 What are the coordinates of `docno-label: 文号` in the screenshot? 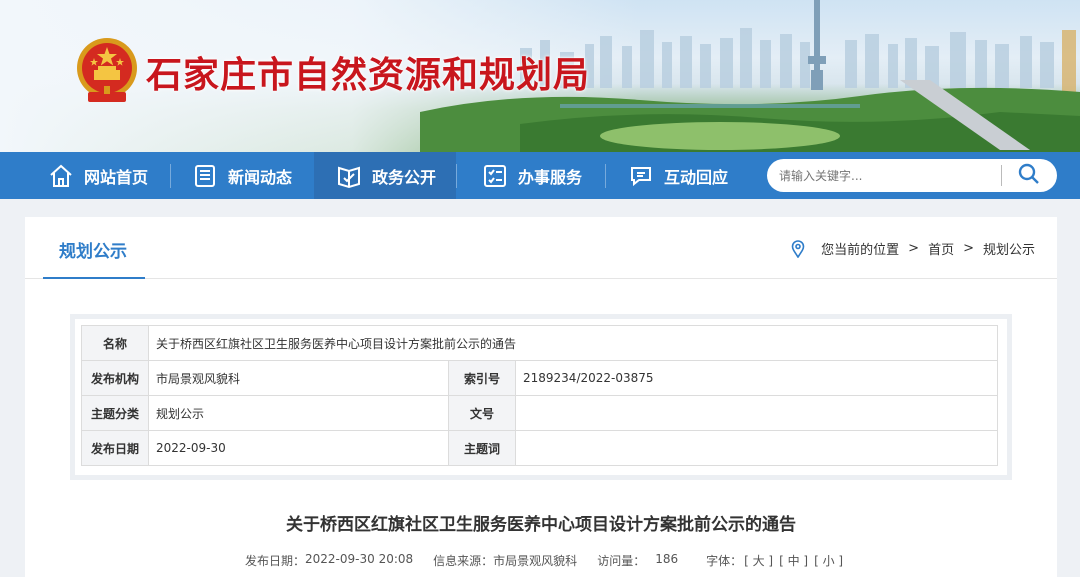 It's located at (482, 413).